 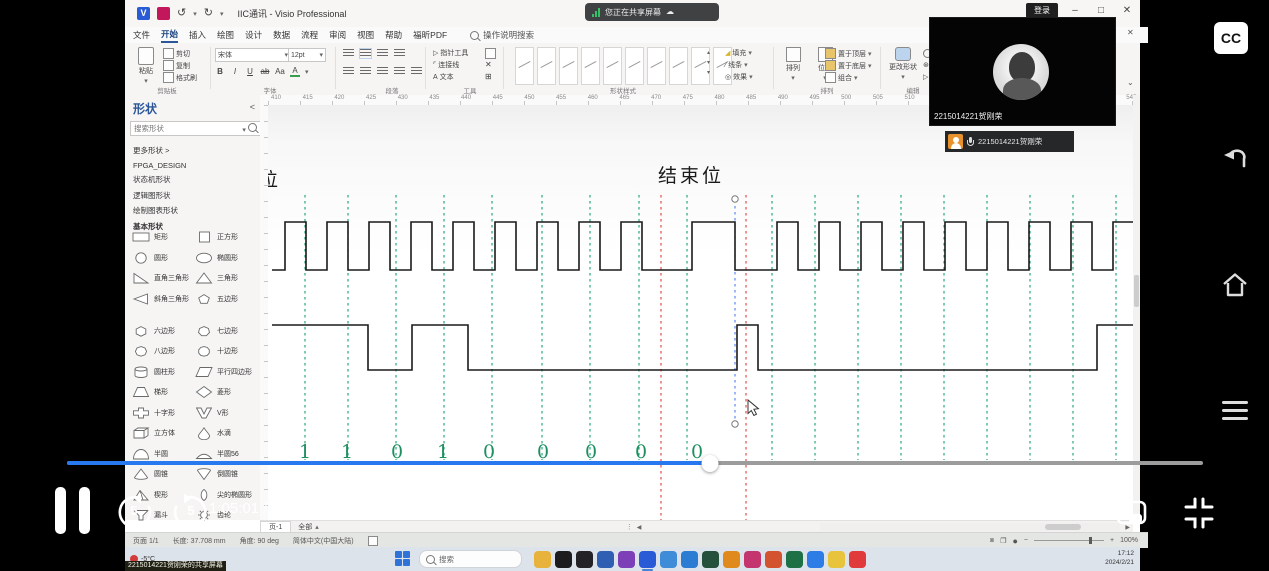 I want to click on taskbar-icon-widgets-weather, so click(x=542, y=559).